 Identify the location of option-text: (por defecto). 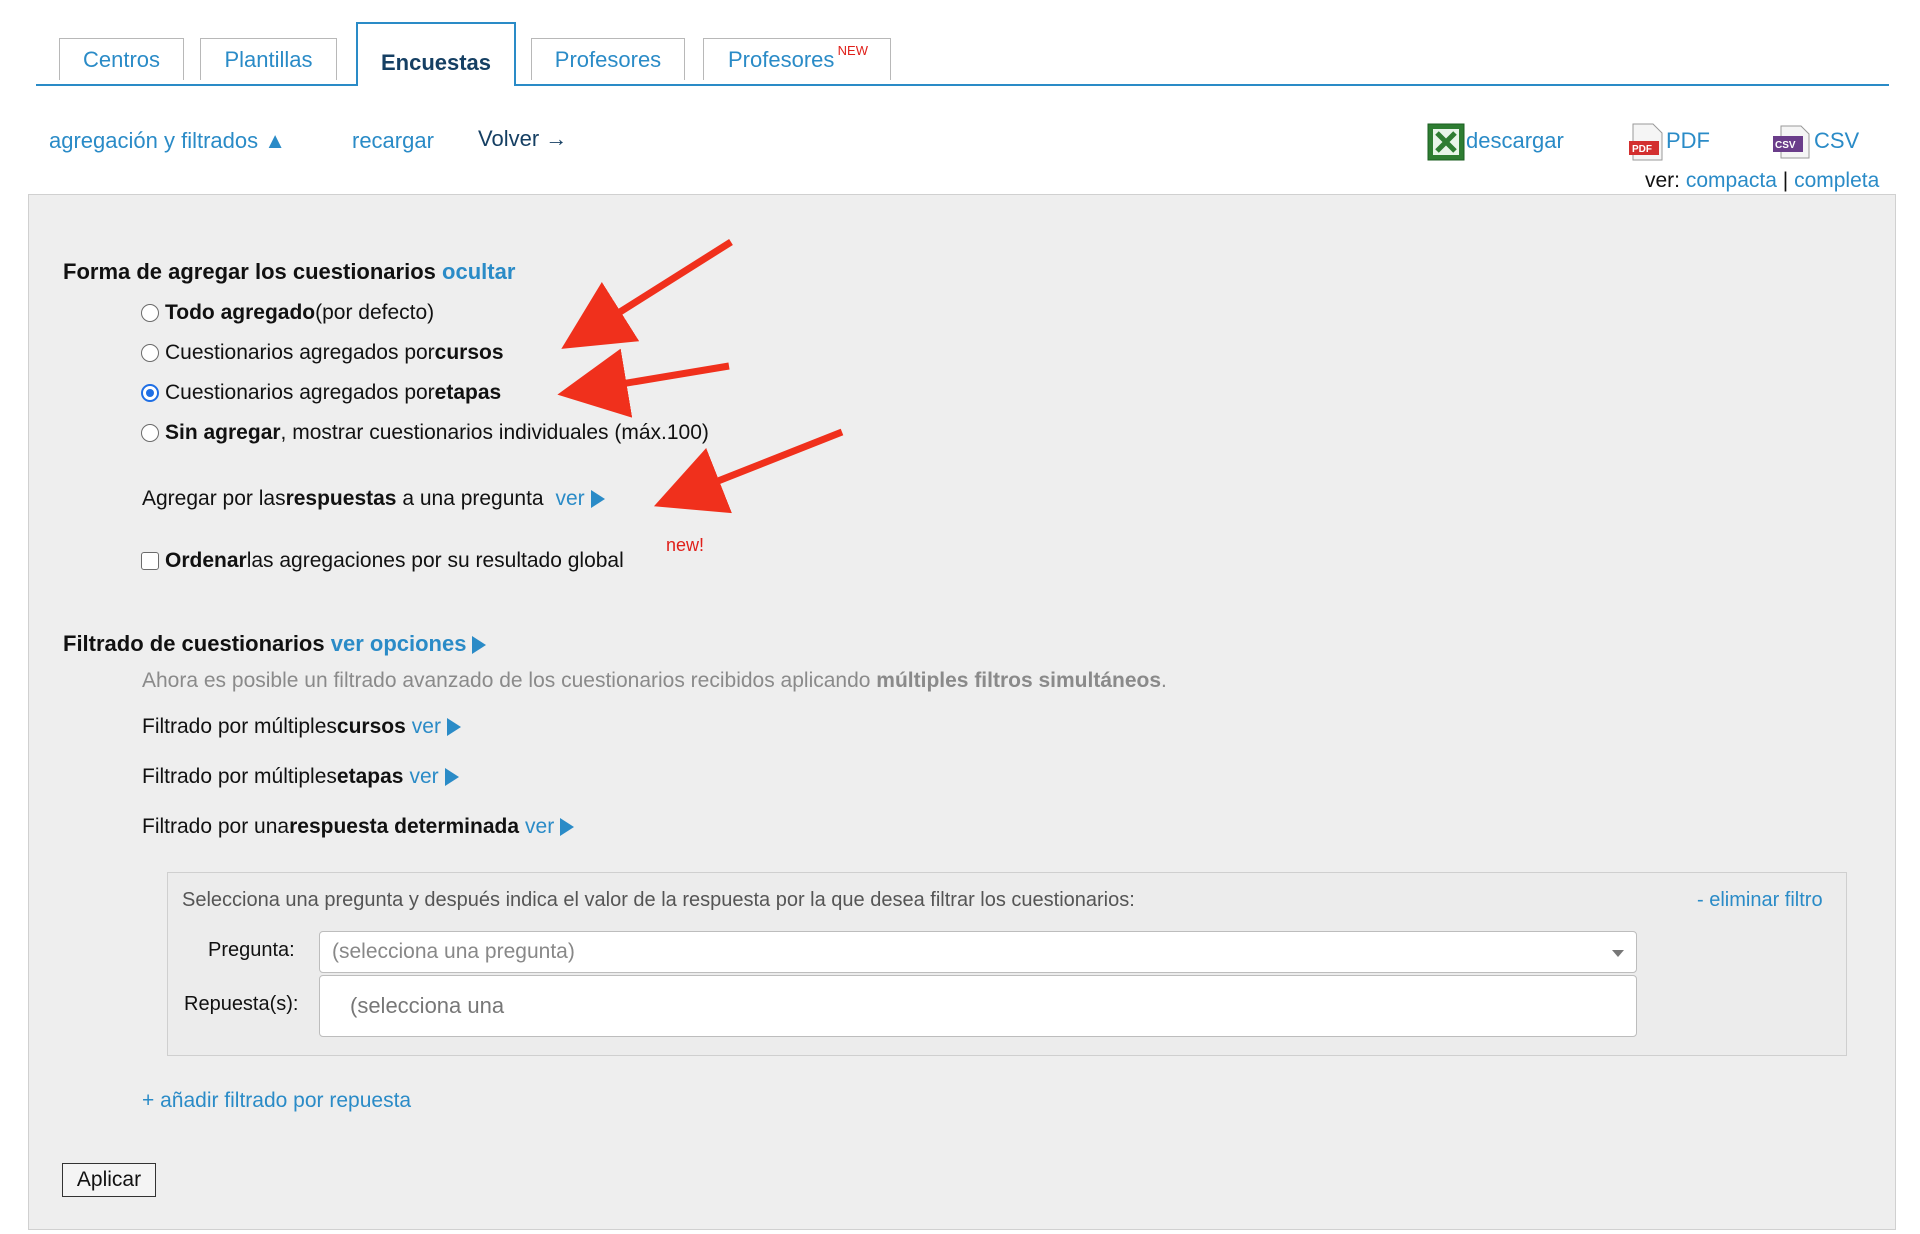
(375, 312).